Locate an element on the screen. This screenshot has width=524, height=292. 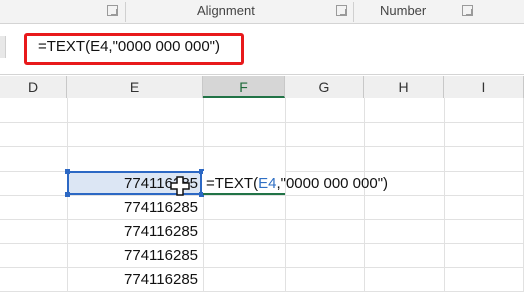
column-header-i: I is located at coordinates (484, 87).